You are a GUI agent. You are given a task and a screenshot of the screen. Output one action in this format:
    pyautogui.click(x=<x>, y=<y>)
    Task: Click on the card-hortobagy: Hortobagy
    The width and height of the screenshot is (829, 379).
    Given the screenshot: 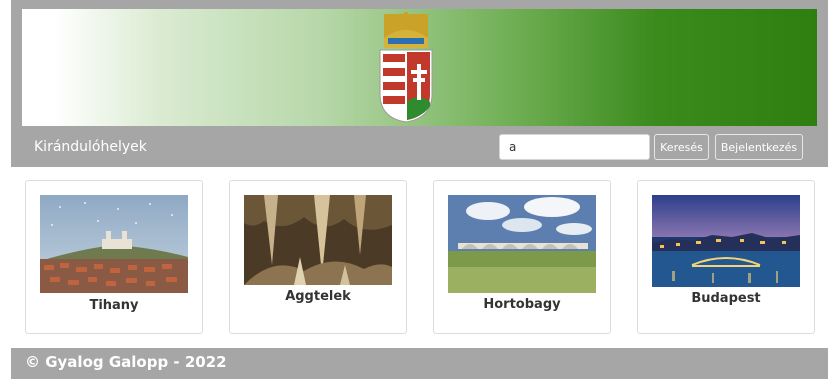 What is the action you would take?
    pyautogui.click(x=522, y=257)
    